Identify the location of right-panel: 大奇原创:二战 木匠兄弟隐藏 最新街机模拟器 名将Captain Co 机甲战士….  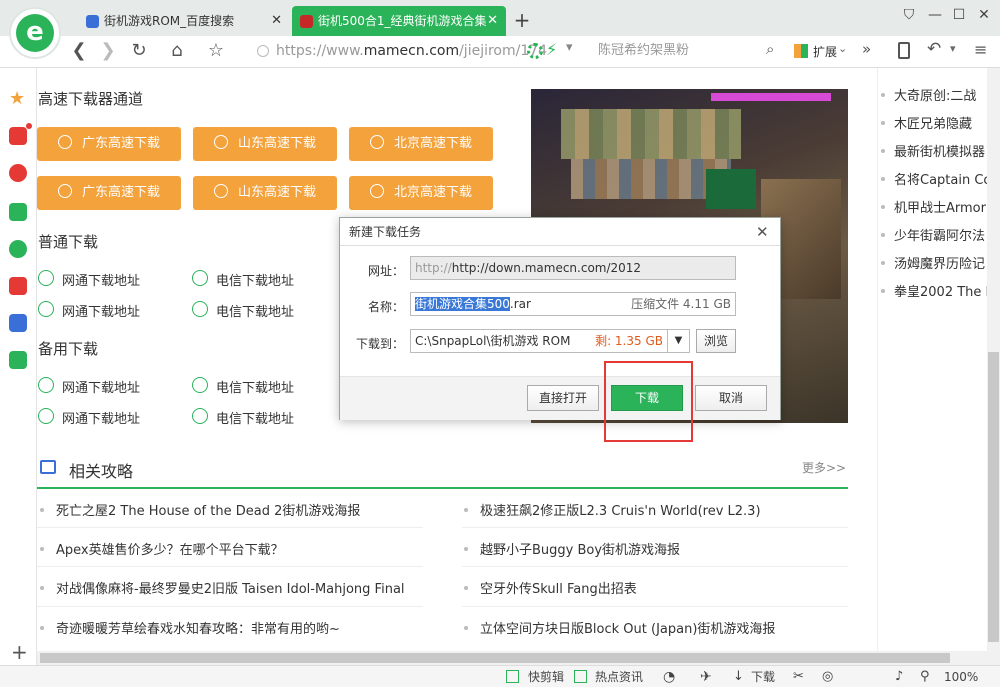
(932, 366).